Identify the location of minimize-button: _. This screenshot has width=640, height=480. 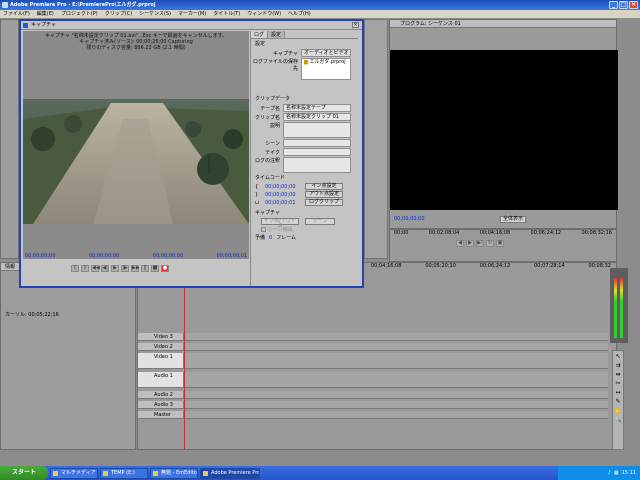
(613, 5).